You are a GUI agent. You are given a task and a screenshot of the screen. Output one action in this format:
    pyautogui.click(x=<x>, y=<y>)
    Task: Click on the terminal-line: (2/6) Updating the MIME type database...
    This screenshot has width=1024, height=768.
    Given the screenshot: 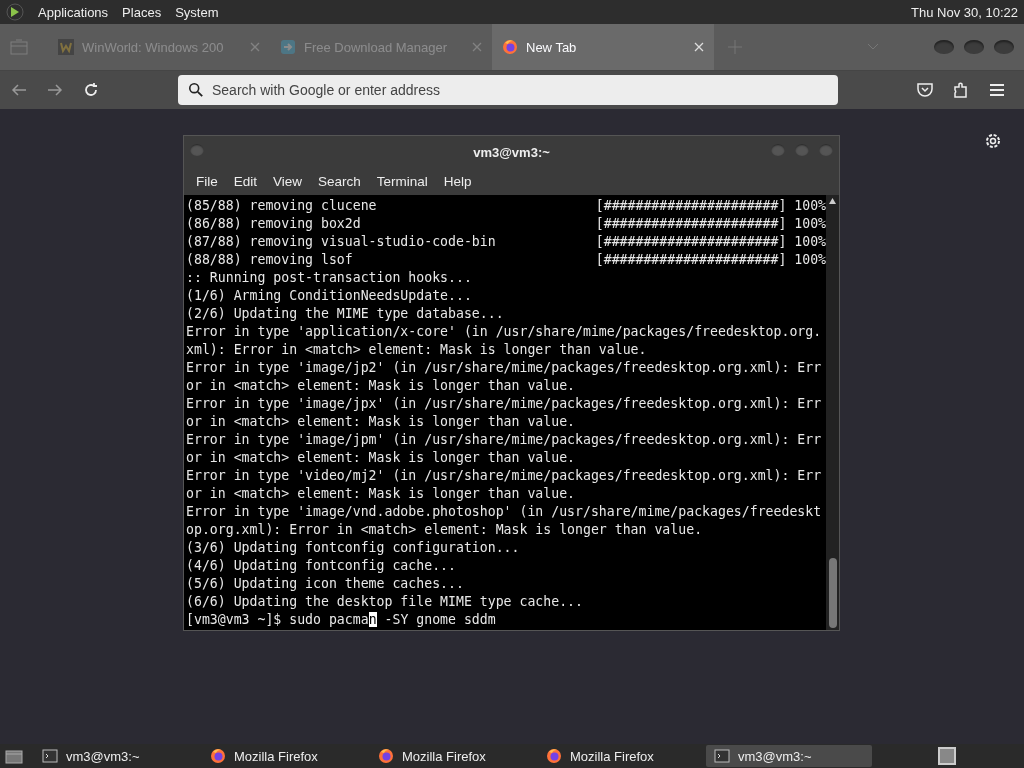 What is the action you would take?
    pyautogui.click(x=345, y=314)
    